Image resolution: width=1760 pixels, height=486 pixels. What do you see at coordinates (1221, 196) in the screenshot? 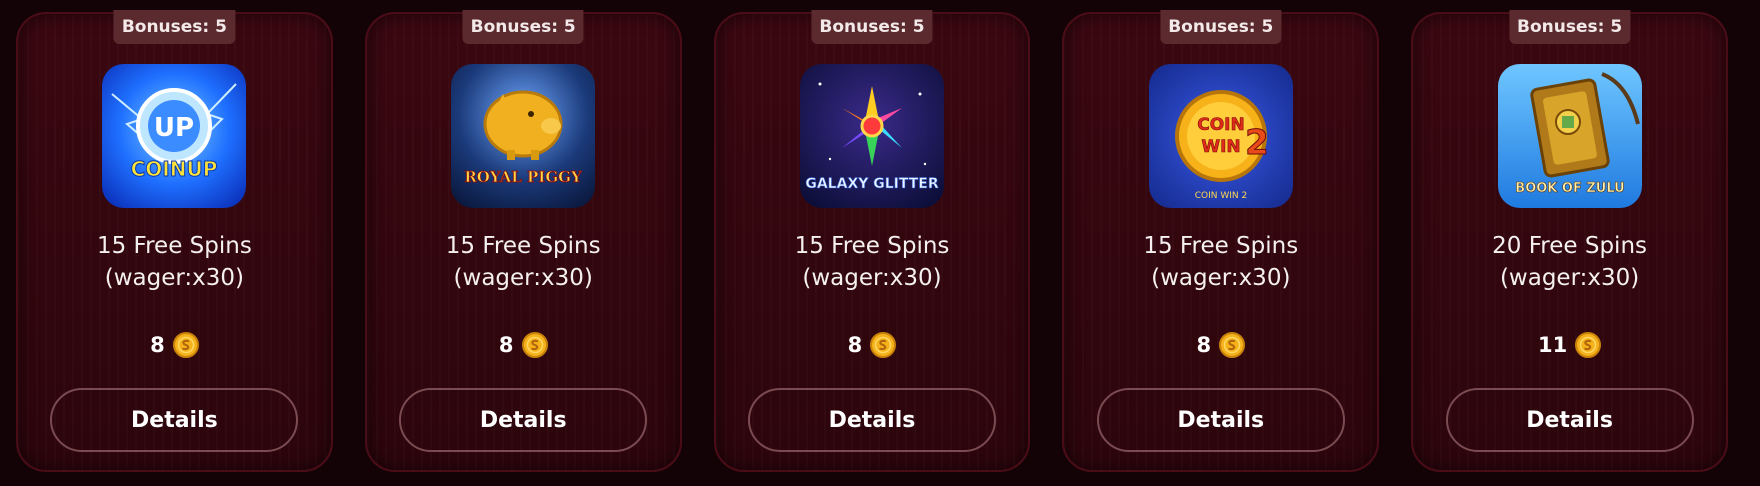
I see `svg-text: COIN WIN 2` at bounding box center [1221, 196].